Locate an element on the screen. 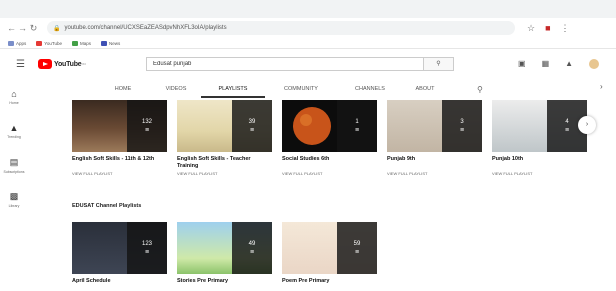 Image resolution: width=616 pixels, height=291 pixels. carousel-next-button: › is located at coordinates (587, 125).